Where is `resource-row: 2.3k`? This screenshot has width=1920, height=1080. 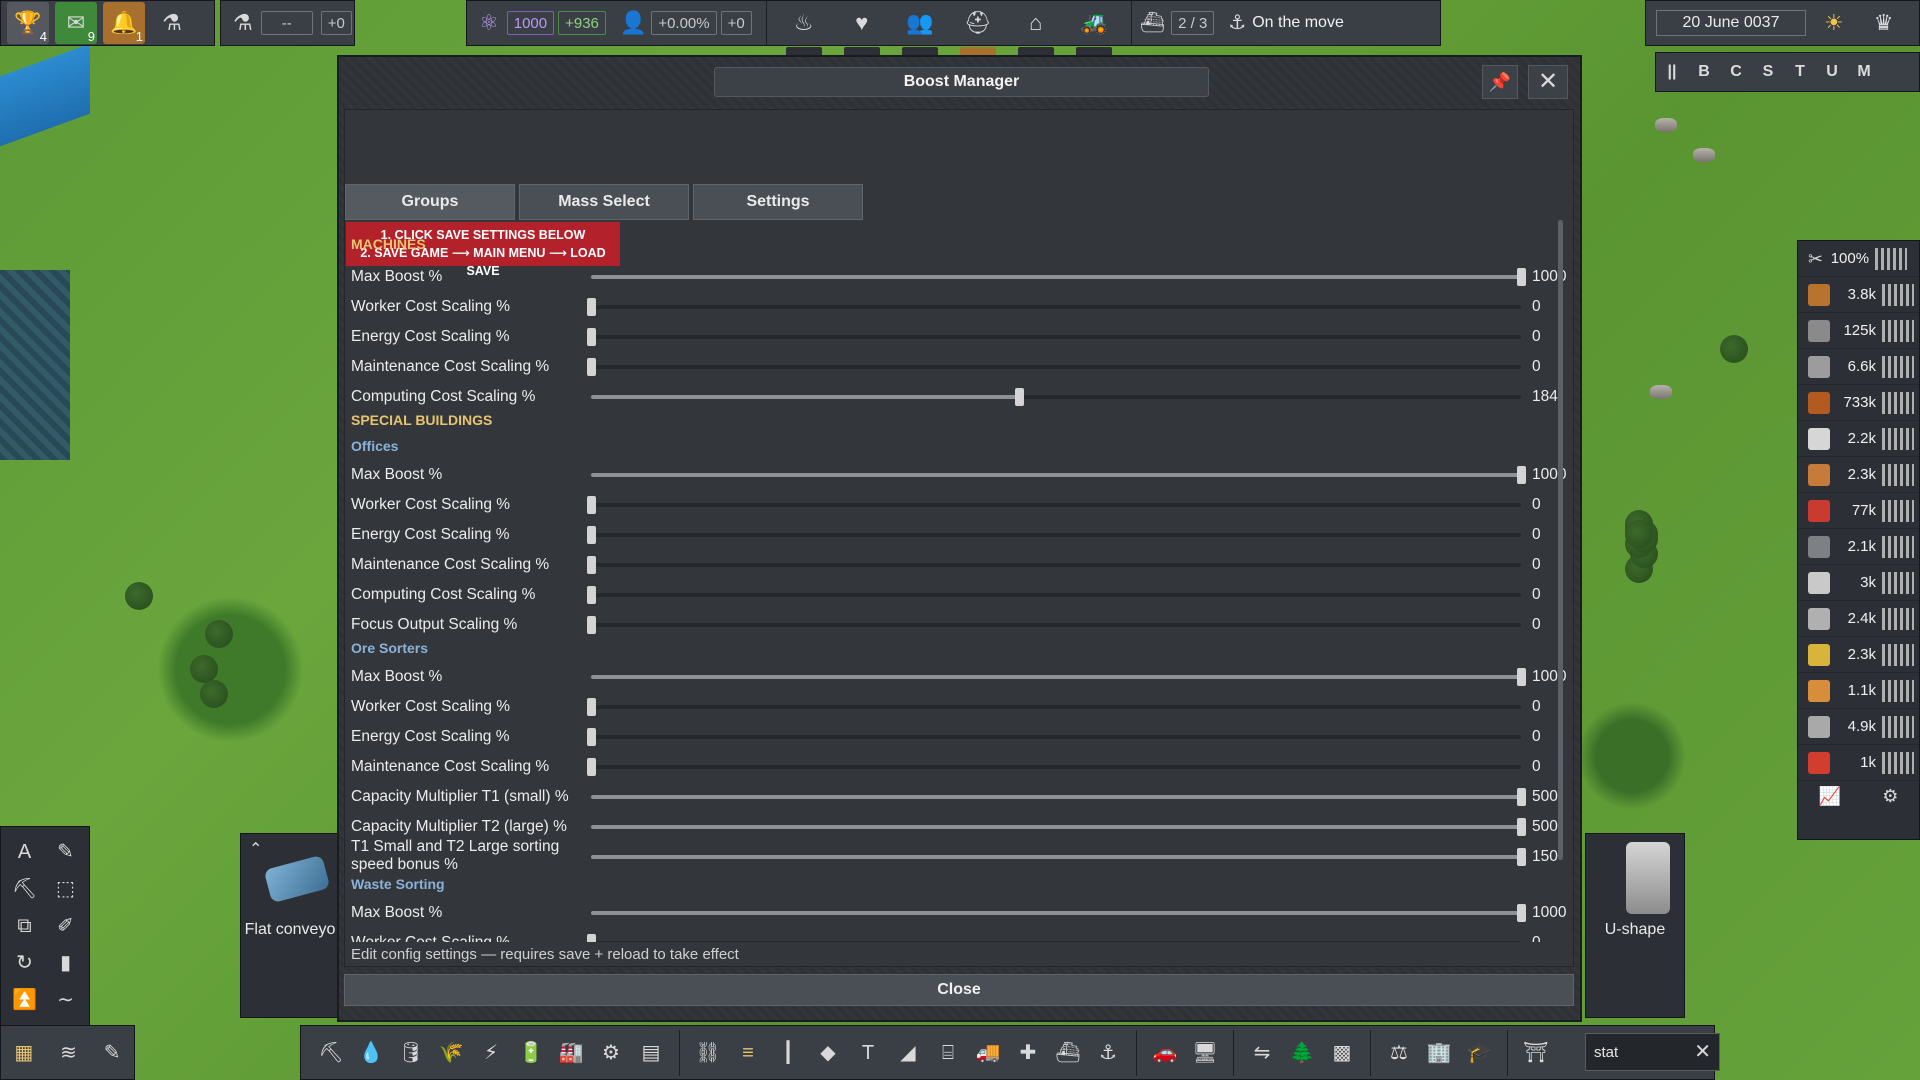
resource-row: 2.3k is located at coordinates (1858, 475).